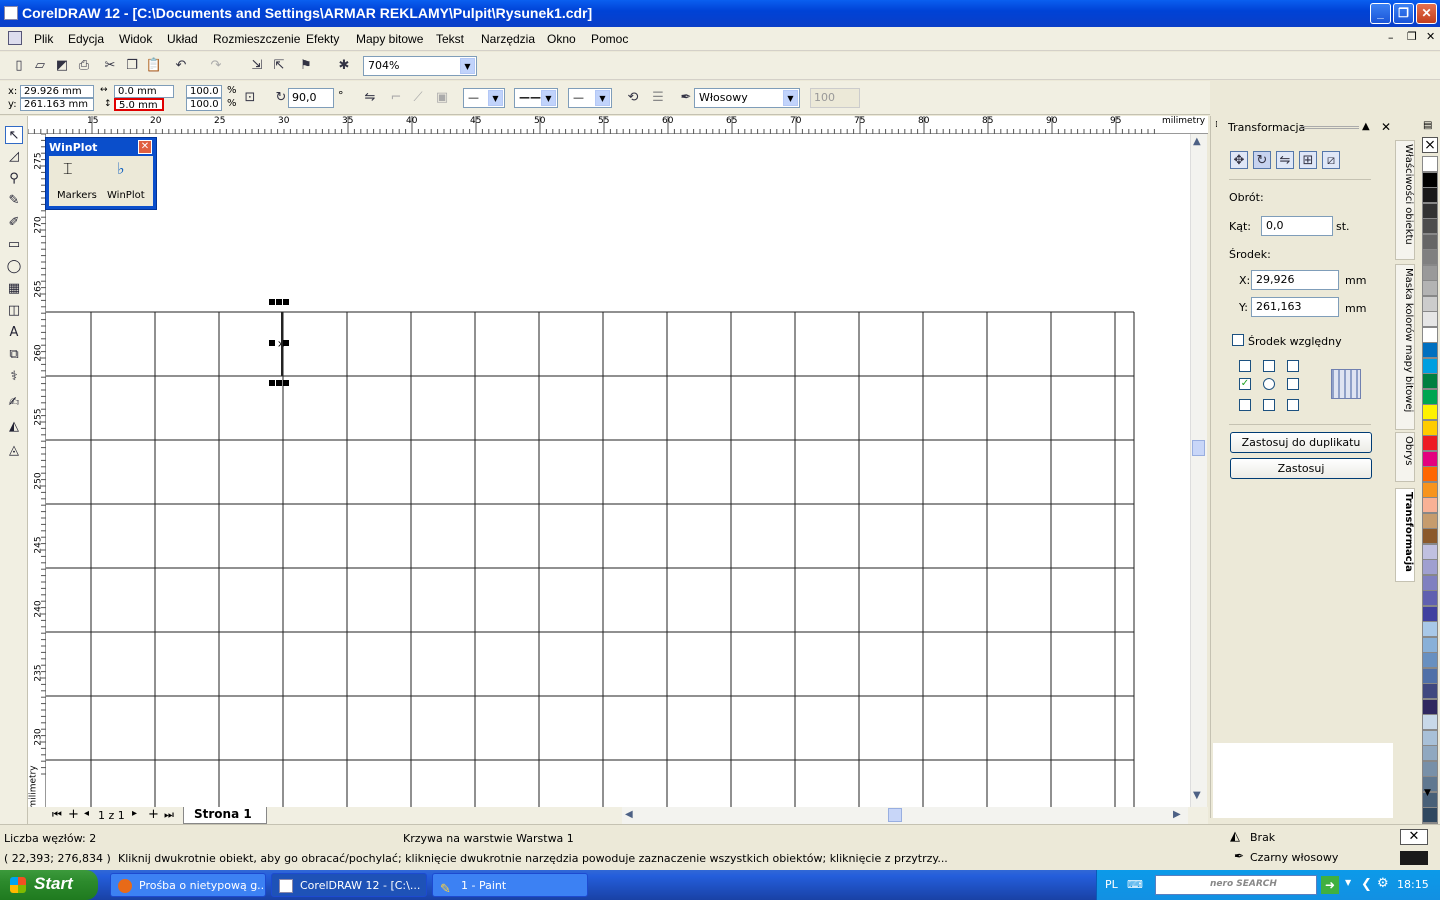 This screenshot has height=900, width=1440. Describe the element at coordinates (14, 403) in the screenshot. I see `outline-tool-icon: ✍` at that location.